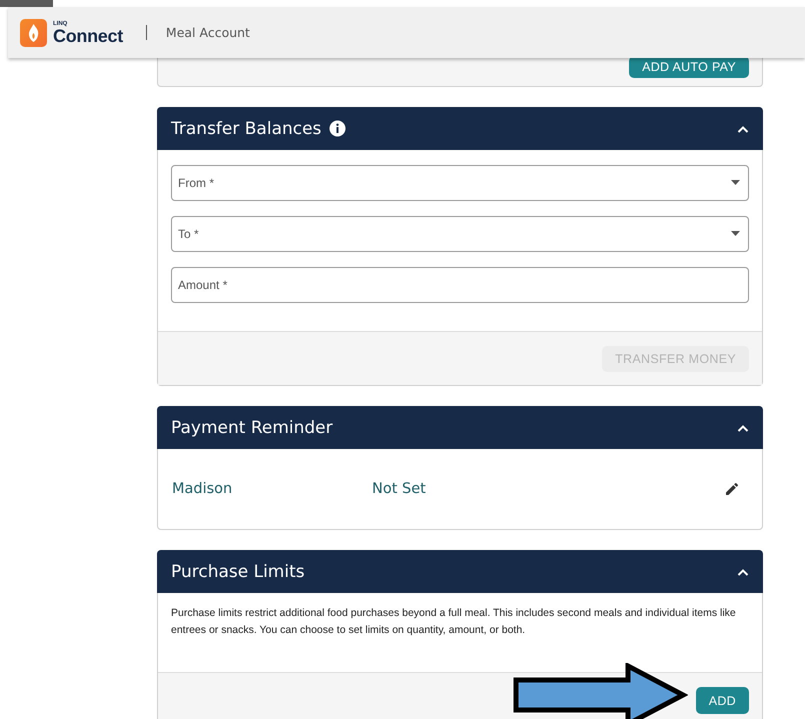 The height and width of the screenshot is (719, 805). Describe the element at coordinates (460, 427) in the screenshot. I see `section-header: Payment Reminder` at that location.